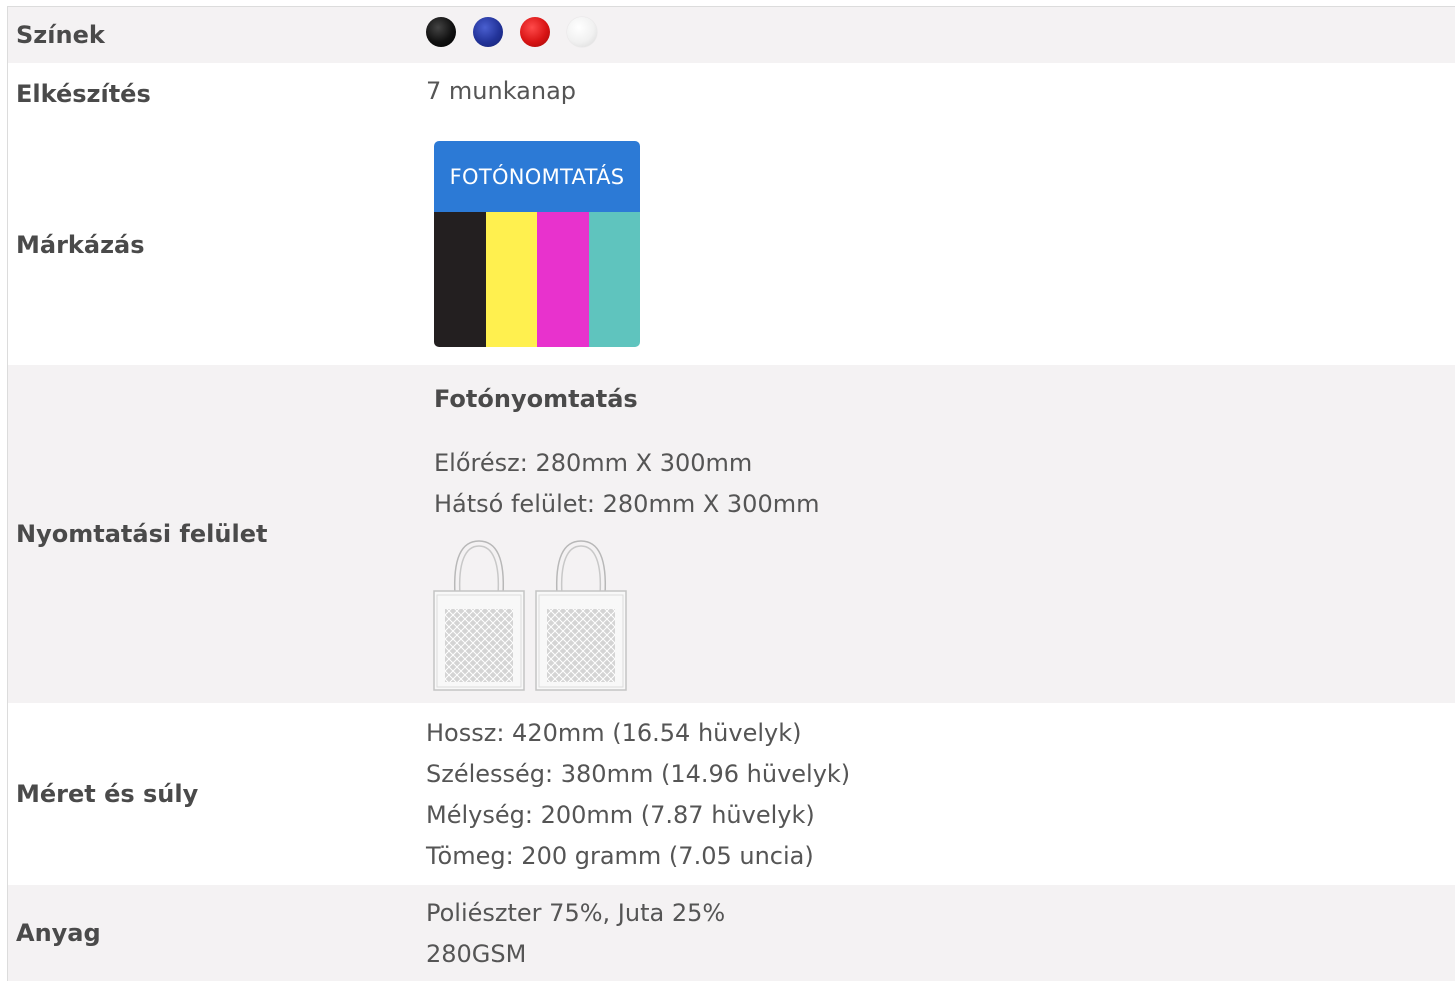  What do you see at coordinates (620, 856) in the screenshot?
I see `size-weight: Tömeg: 200 gramm (7.05 uncia)` at bounding box center [620, 856].